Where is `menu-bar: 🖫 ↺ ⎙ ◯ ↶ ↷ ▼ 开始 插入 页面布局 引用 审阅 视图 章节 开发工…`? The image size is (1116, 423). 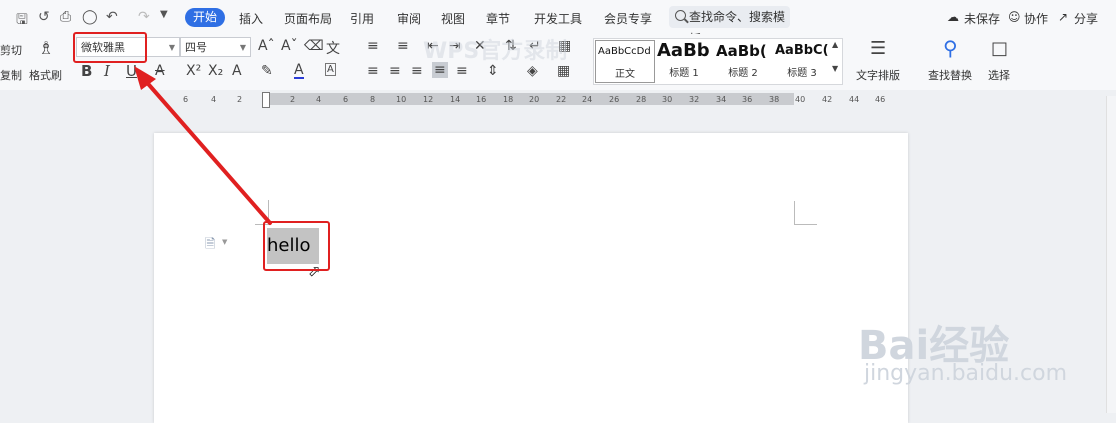 menu-bar: 🖫 ↺ ⎙ ◯ ↶ ↷ ▼ 开始 插入 页面布局 引用 审阅 视图 章节 开发工… is located at coordinates (558, 23).